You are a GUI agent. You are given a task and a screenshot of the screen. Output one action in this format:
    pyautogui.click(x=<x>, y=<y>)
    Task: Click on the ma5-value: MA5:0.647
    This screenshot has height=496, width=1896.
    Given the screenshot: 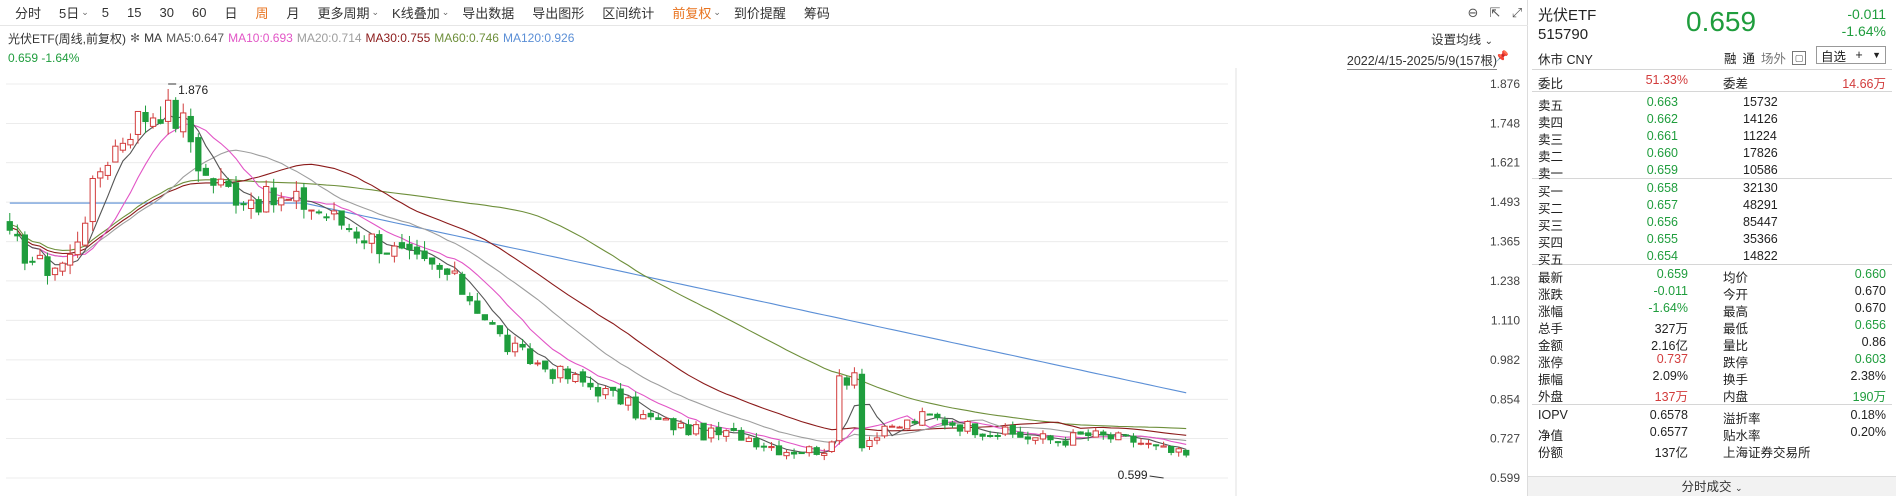 What is the action you would take?
    pyautogui.click(x=195, y=38)
    